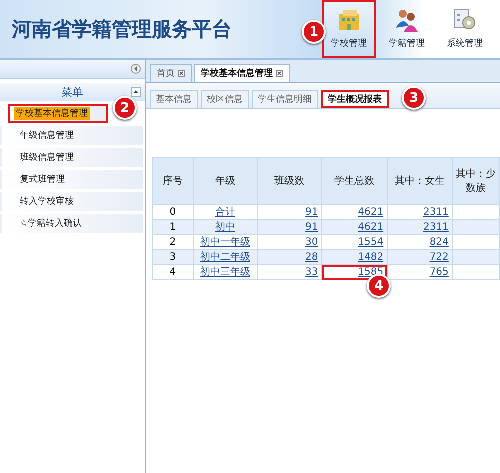 The width and height of the screenshot is (500, 473). I want to click on table-cell: 1, so click(173, 227).